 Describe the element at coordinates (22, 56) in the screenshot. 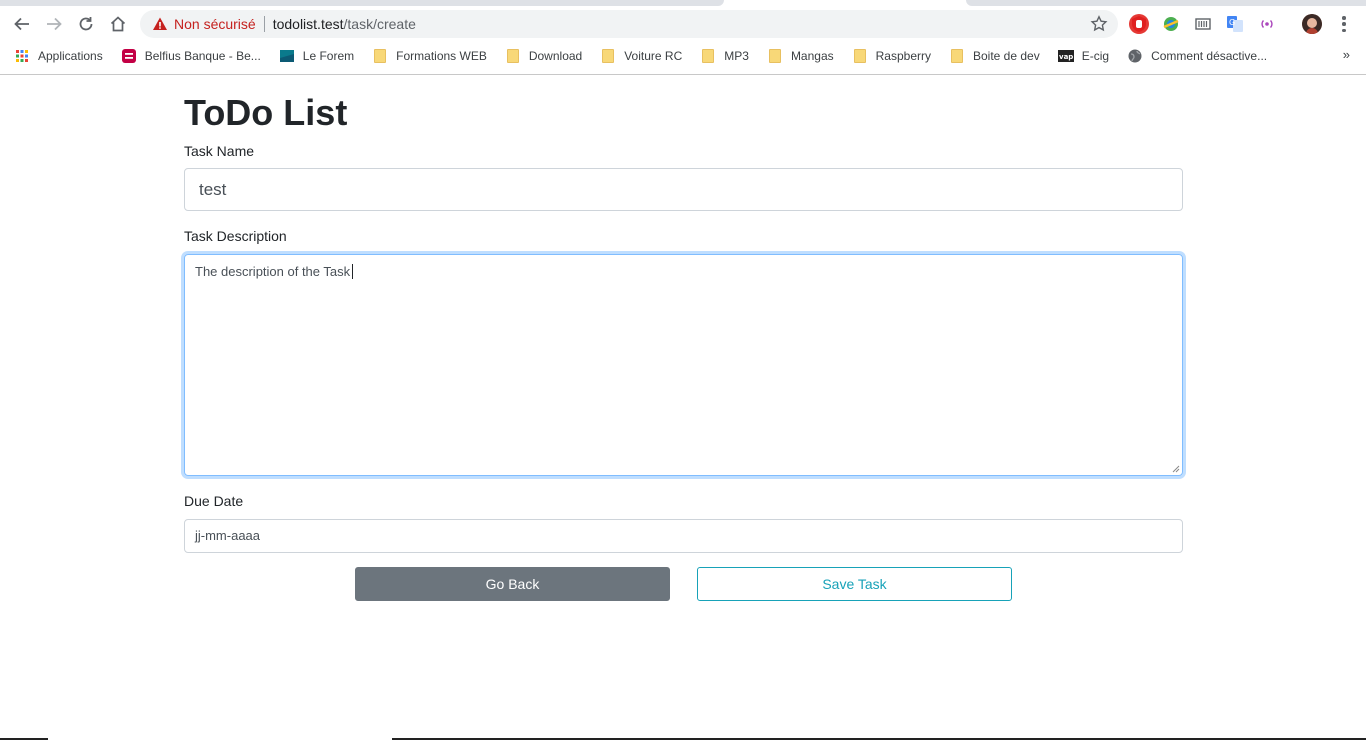

I see `apps-grid-icon` at that location.